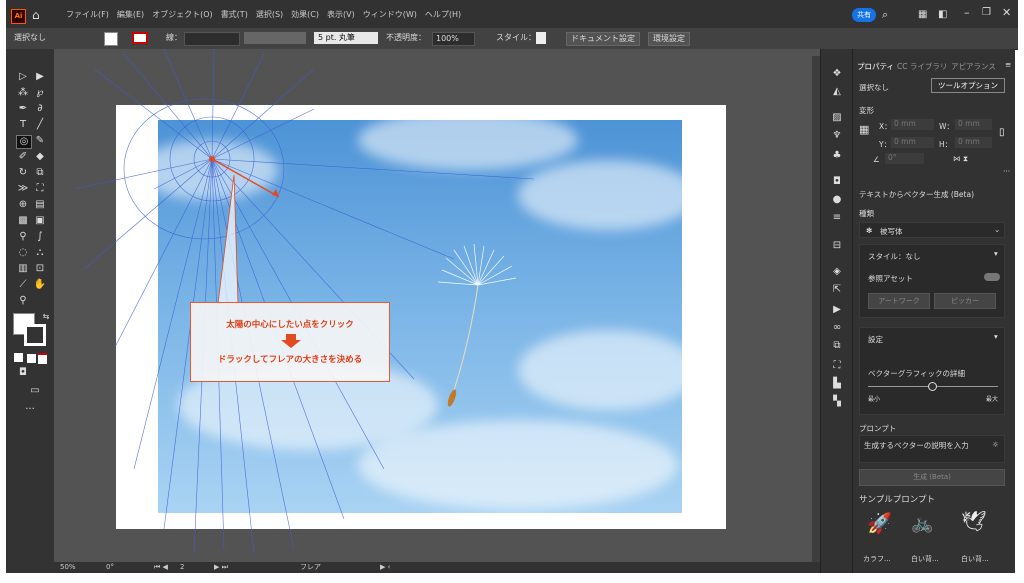 The width and height of the screenshot is (1024, 583). I want to click on horizontal-scroll-icon: ▶ ‹, so click(385, 567).